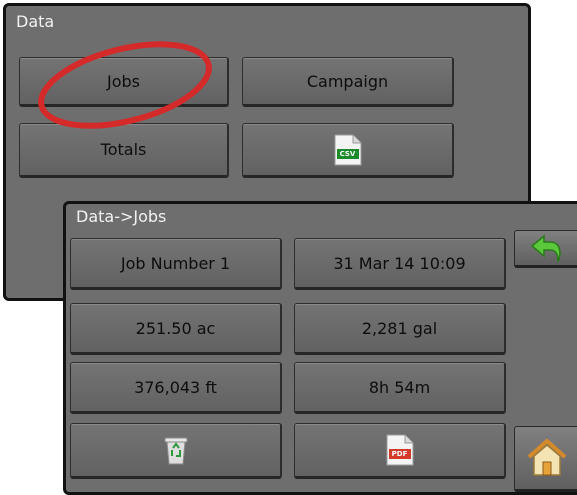 The image size is (577, 495). I want to click on pdf-file-icon: PDF, so click(400, 450).